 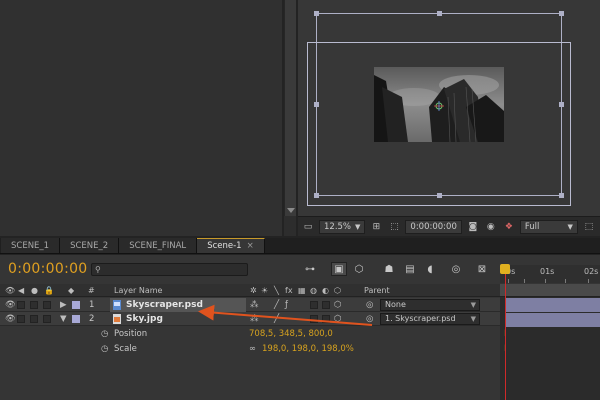 I want to click on composition-tabs: SCENE_1 SCENE_2 SCENE_FINAL Scene-1 ×, so click(x=300, y=246).